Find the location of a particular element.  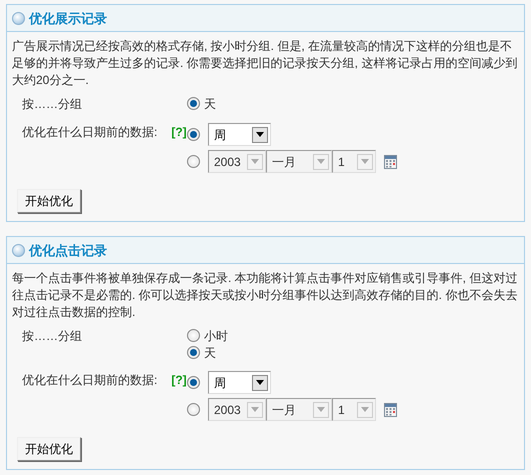

description: 每一个点击事件将被单独保存成一条记录. 本功能将计算点击事件对应销售或引导事件, 但这对过往点击记录不是必需的. 你可以选择按天或按小时分组事件以达到高效存储的目的. 你也不会失去对过往点击数据的控制. is located at coordinates (265, 295).